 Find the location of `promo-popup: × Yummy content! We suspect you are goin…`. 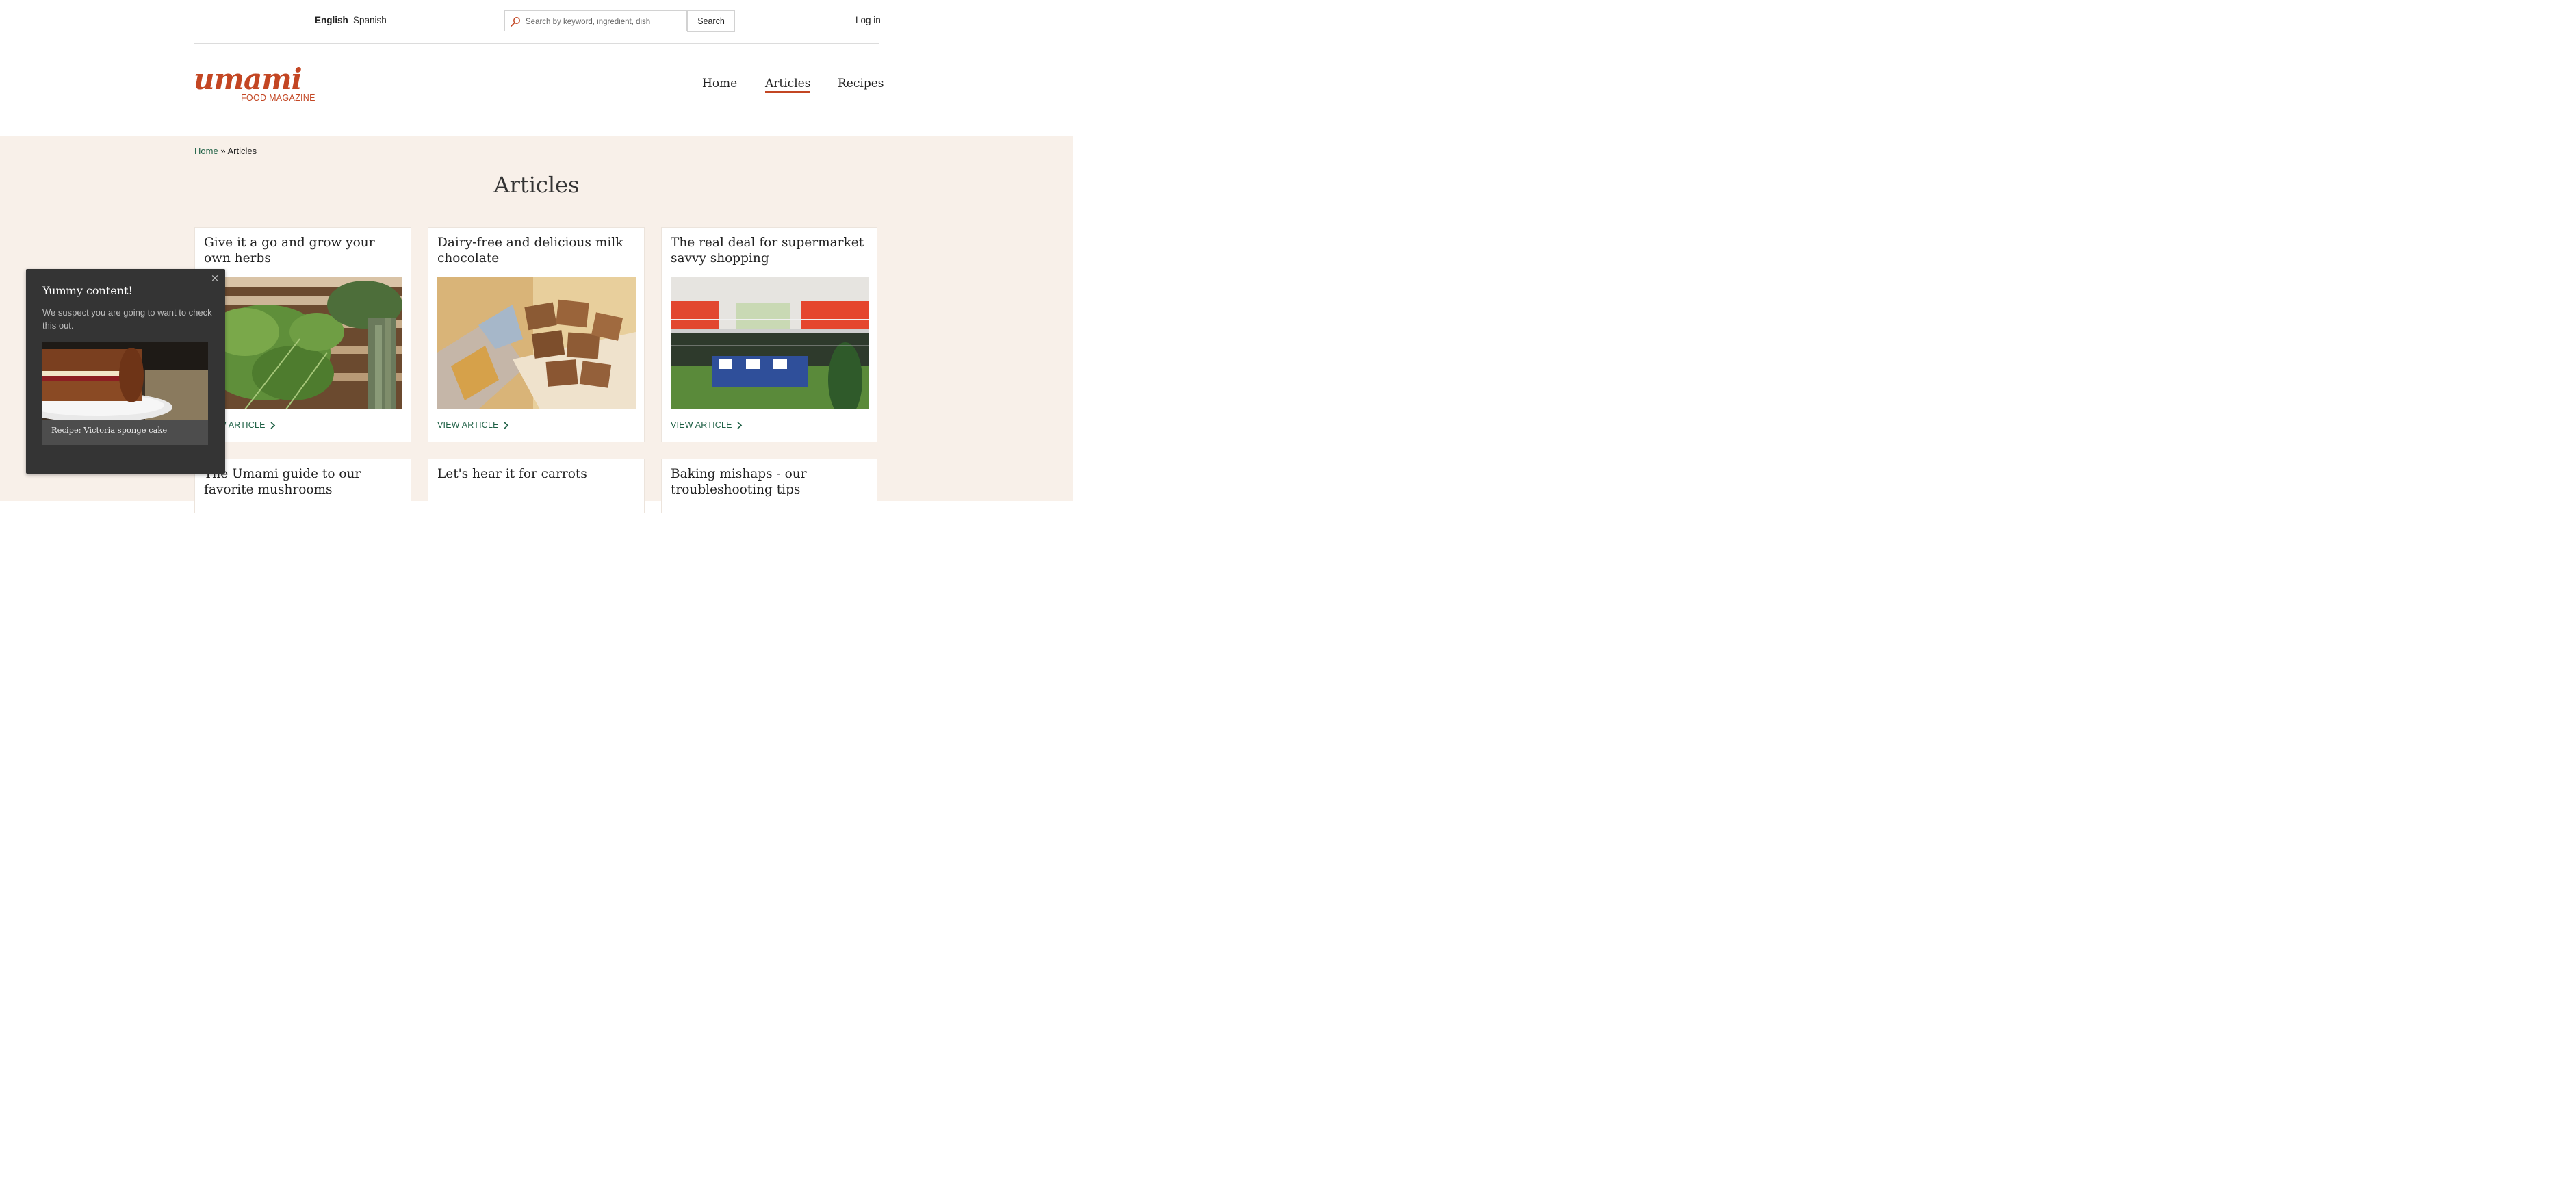

promo-popup: × Yummy content! We suspect you are goin… is located at coordinates (126, 371).